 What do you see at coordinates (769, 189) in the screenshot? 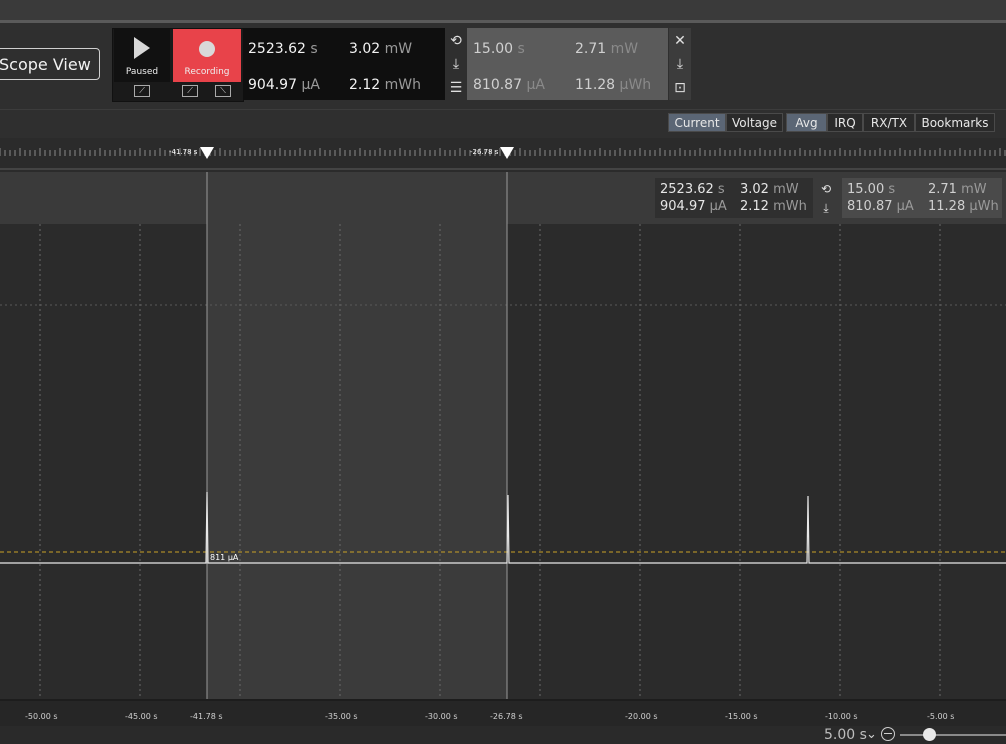
I see `overlay-power-value: 3.02 mW` at bounding box center [769, 189].